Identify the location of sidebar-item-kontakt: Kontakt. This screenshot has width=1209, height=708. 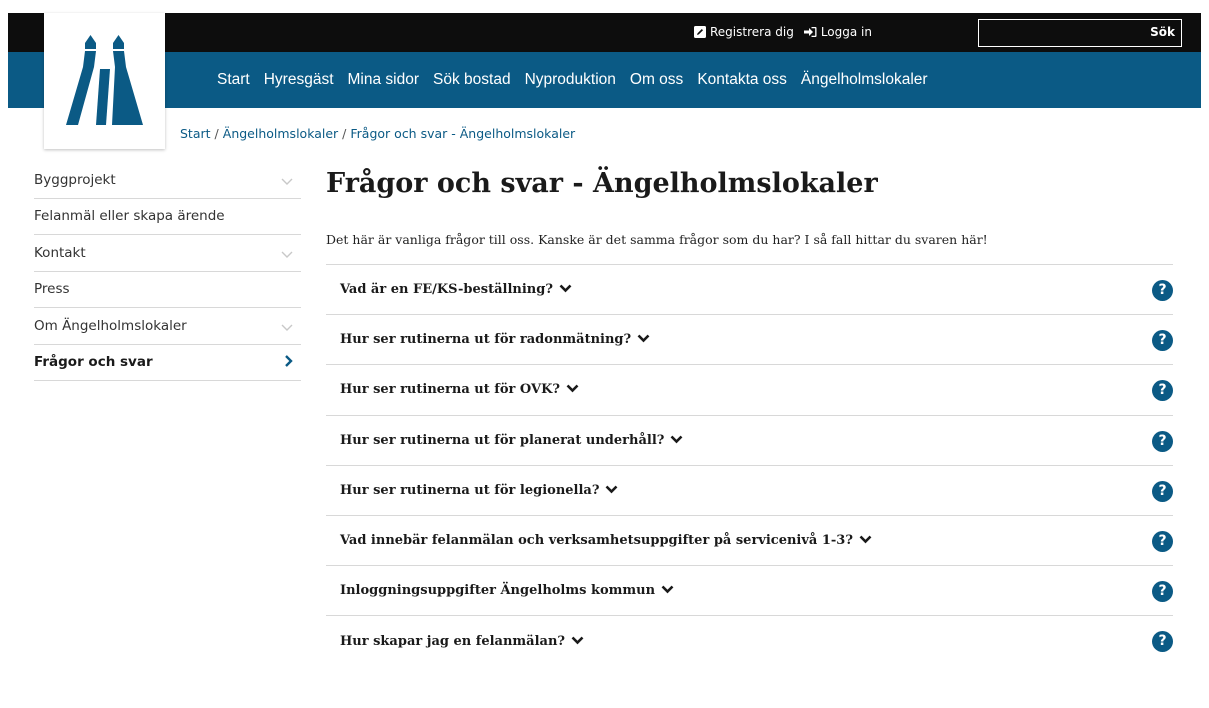
(167, 253).